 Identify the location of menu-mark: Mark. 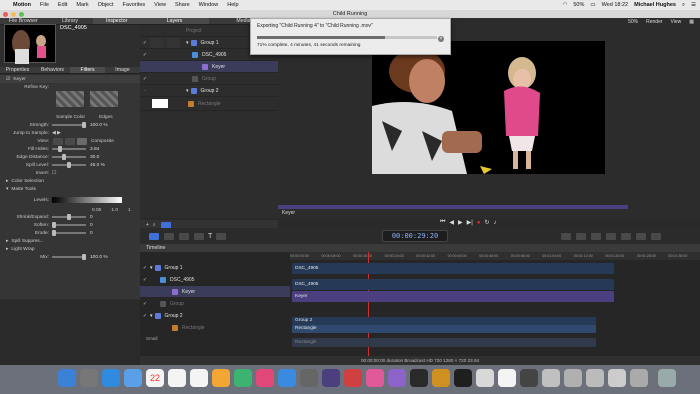
(82, 5).